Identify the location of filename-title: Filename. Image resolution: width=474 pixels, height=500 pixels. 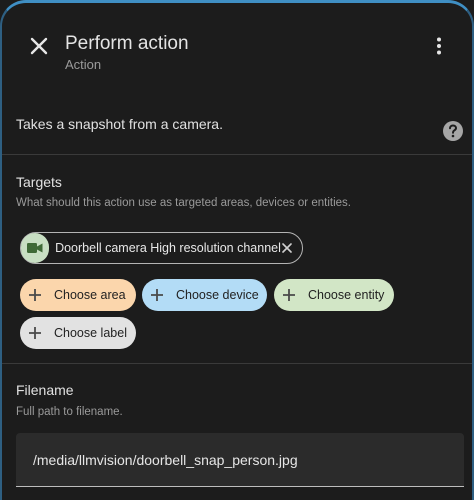
(45, 390).